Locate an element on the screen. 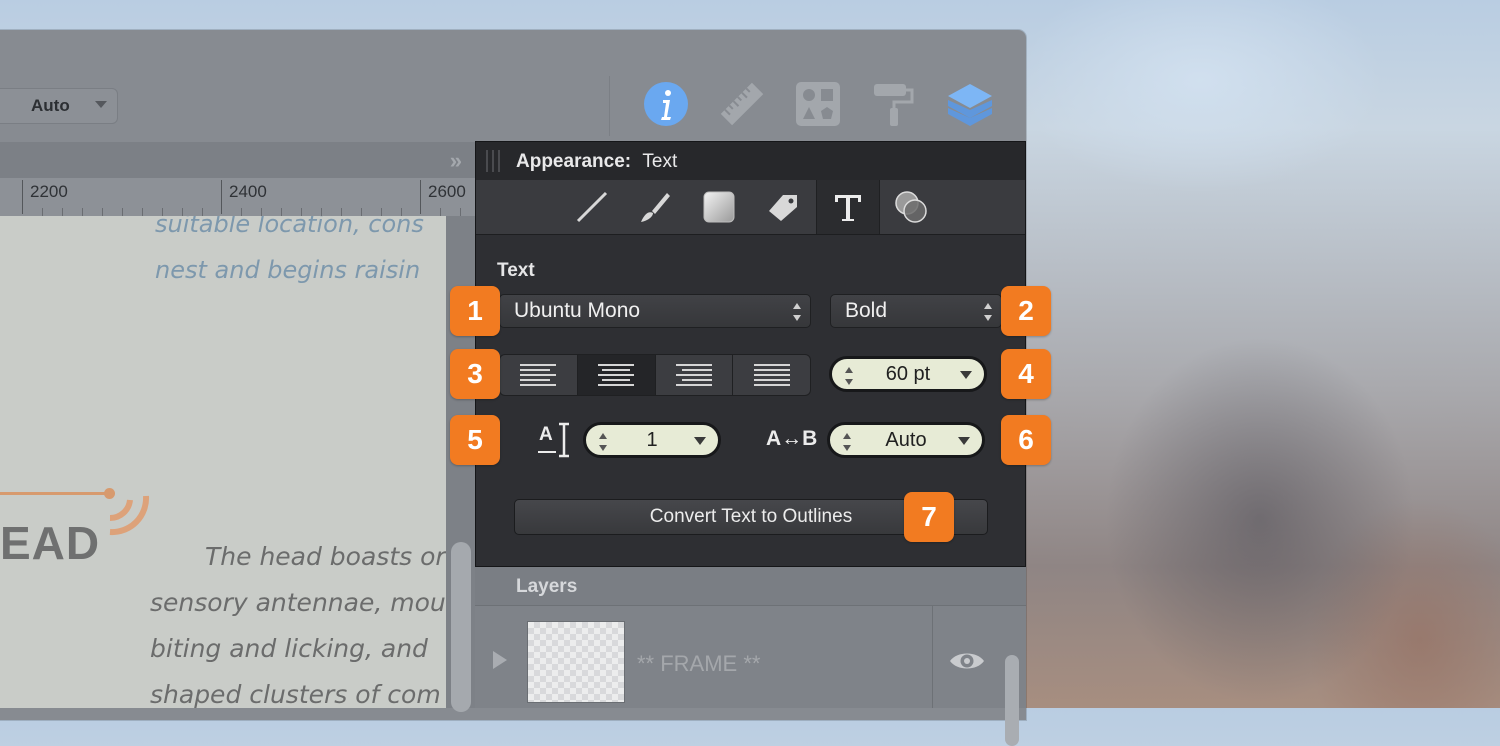  callout-line is located at coordinates (54, 493).